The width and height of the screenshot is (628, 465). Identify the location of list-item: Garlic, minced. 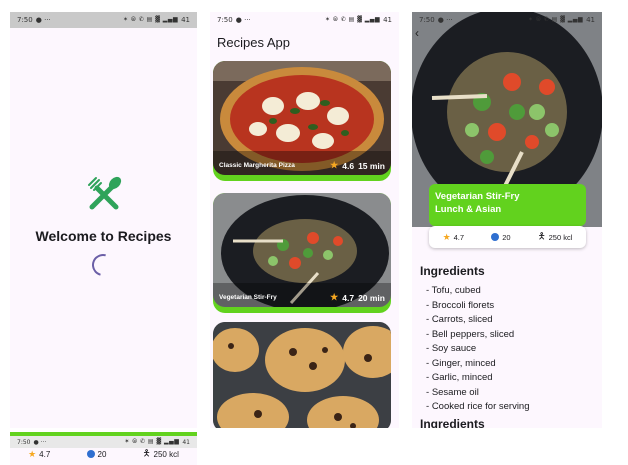
(478, 378).